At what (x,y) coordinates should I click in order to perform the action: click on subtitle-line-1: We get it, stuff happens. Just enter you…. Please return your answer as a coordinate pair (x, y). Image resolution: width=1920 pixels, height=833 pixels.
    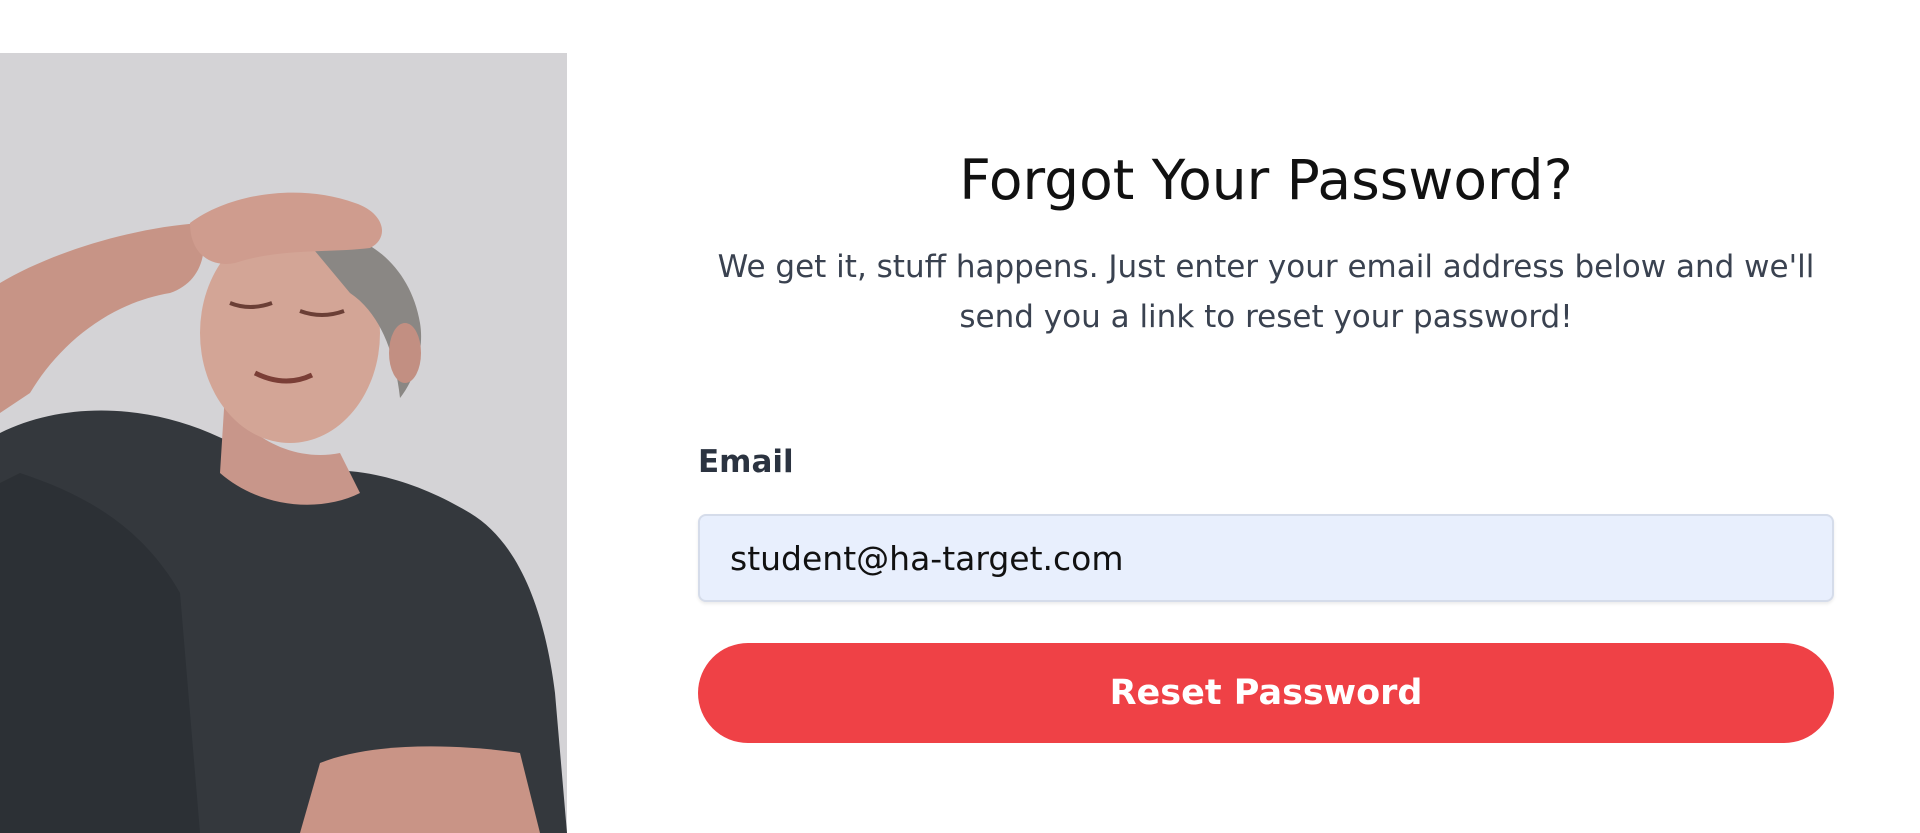
    Looking at the image, I should click on (1266, 267).